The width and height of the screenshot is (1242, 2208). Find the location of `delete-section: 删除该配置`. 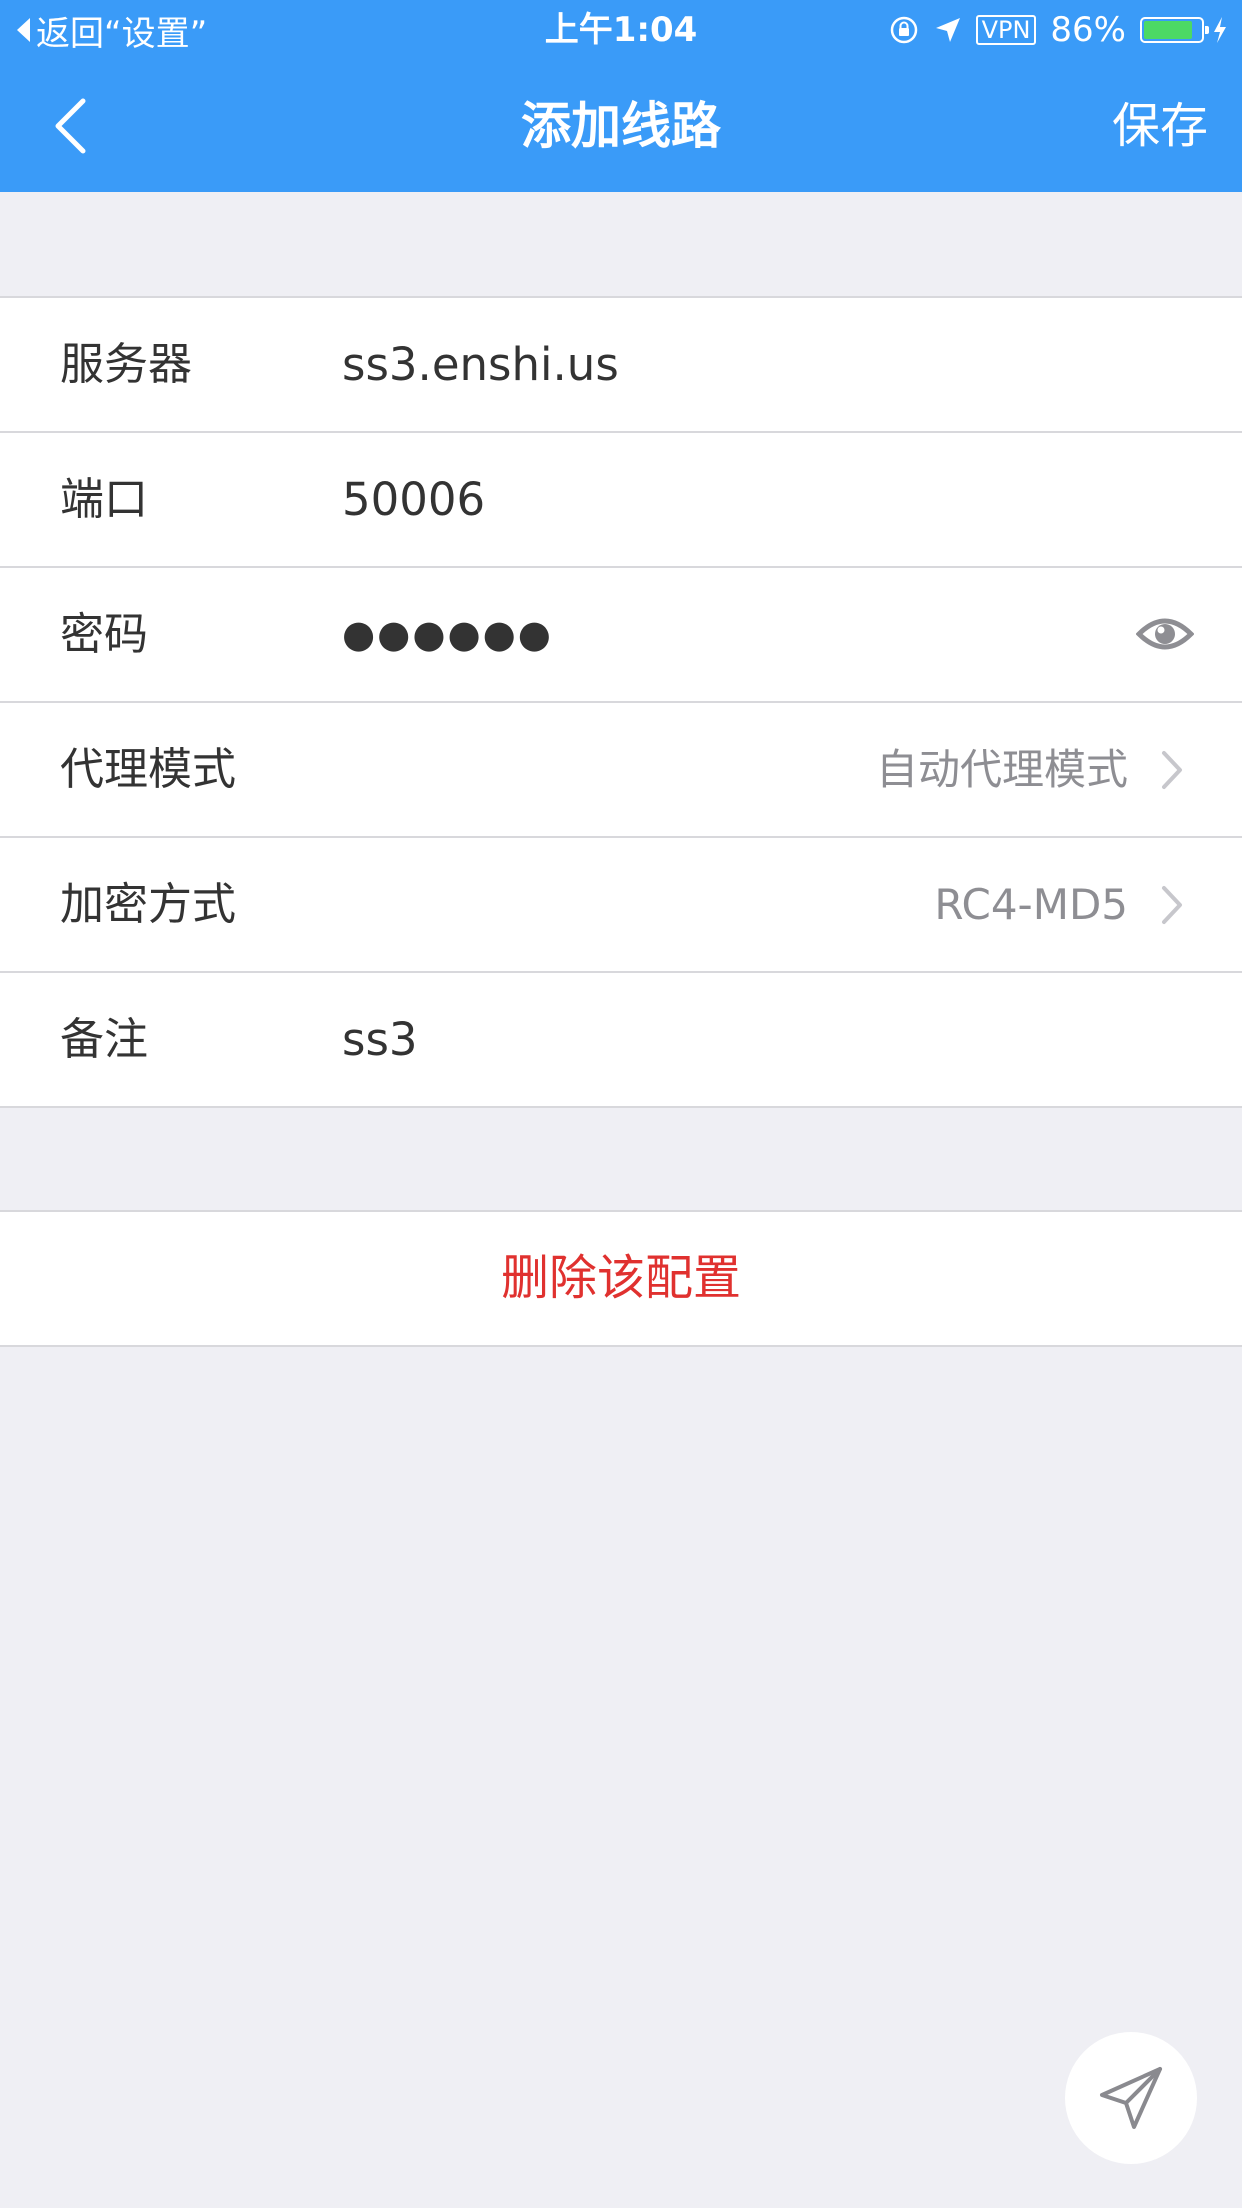

delete-section: 删除该配置 is located at coordinates (621, 1278).